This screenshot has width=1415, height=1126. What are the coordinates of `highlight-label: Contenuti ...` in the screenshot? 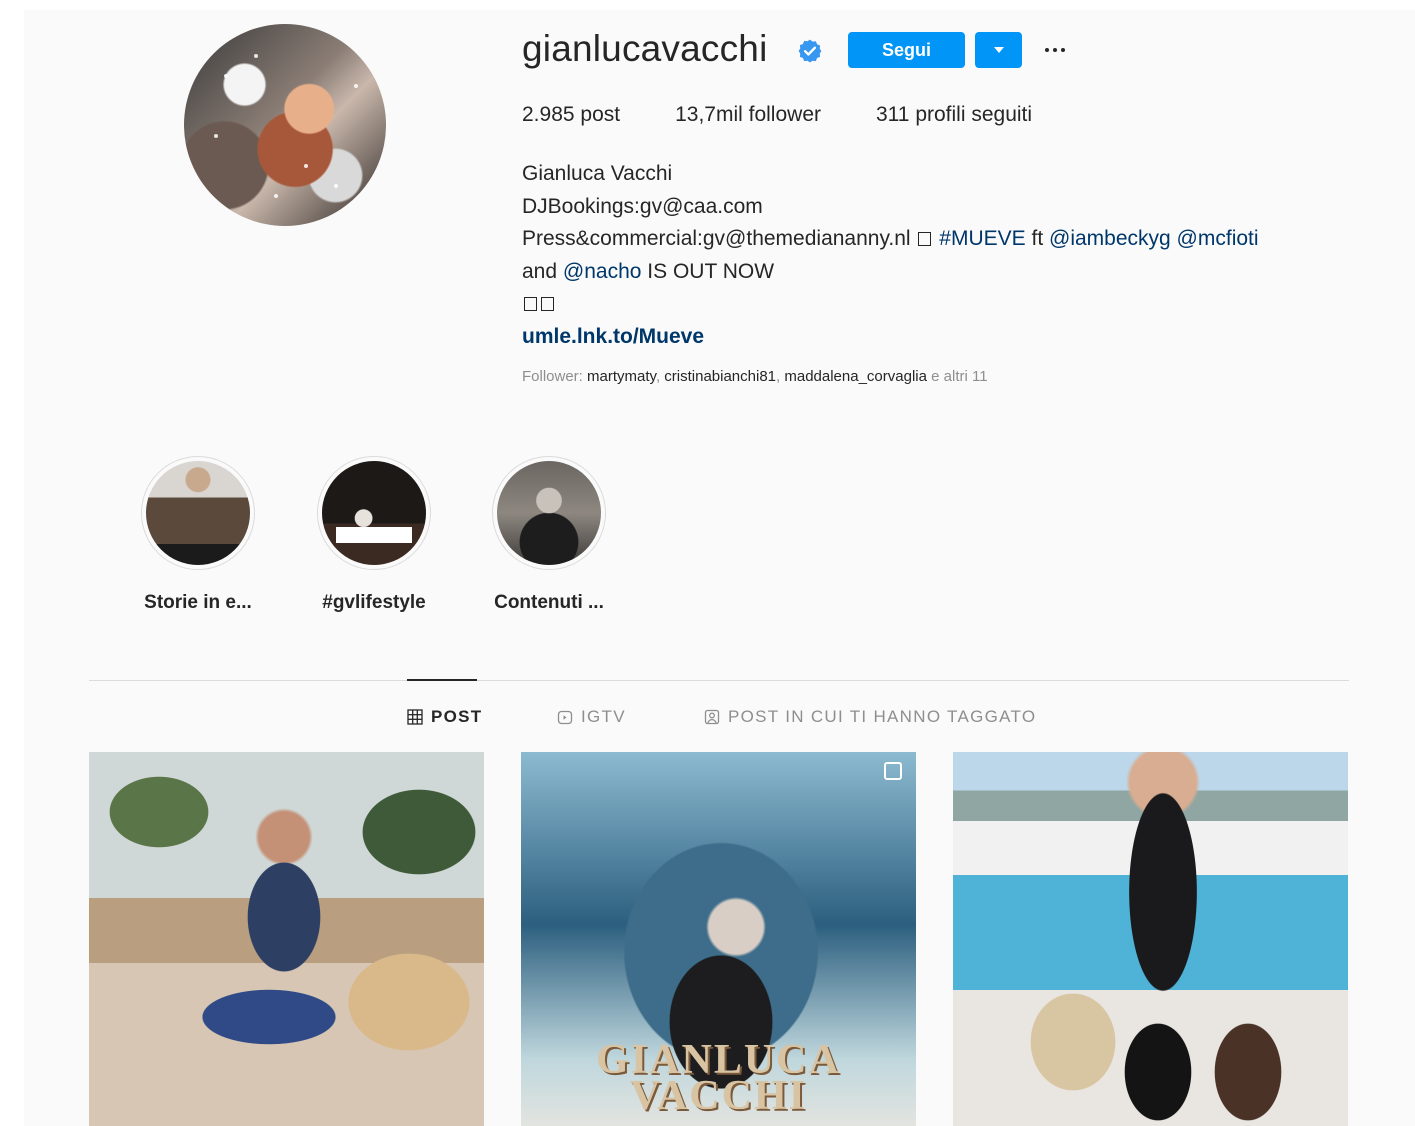 It's located at (549, 602).